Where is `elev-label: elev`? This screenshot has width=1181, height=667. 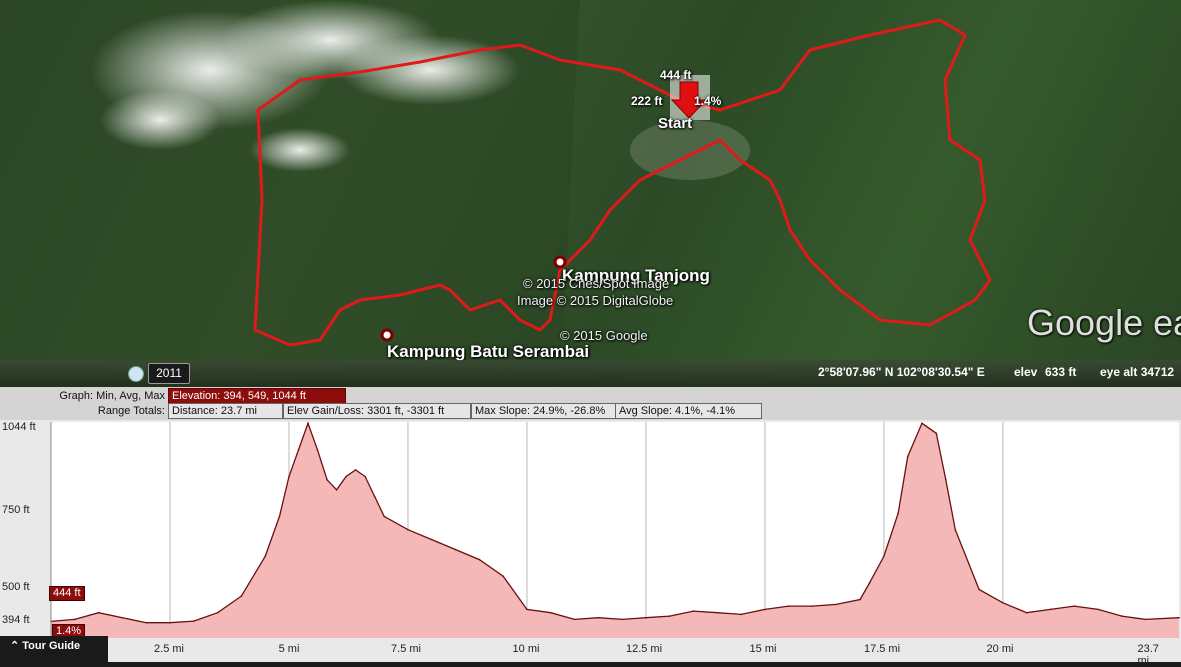
elev-label: elev is located at coordinates (1026, 372).